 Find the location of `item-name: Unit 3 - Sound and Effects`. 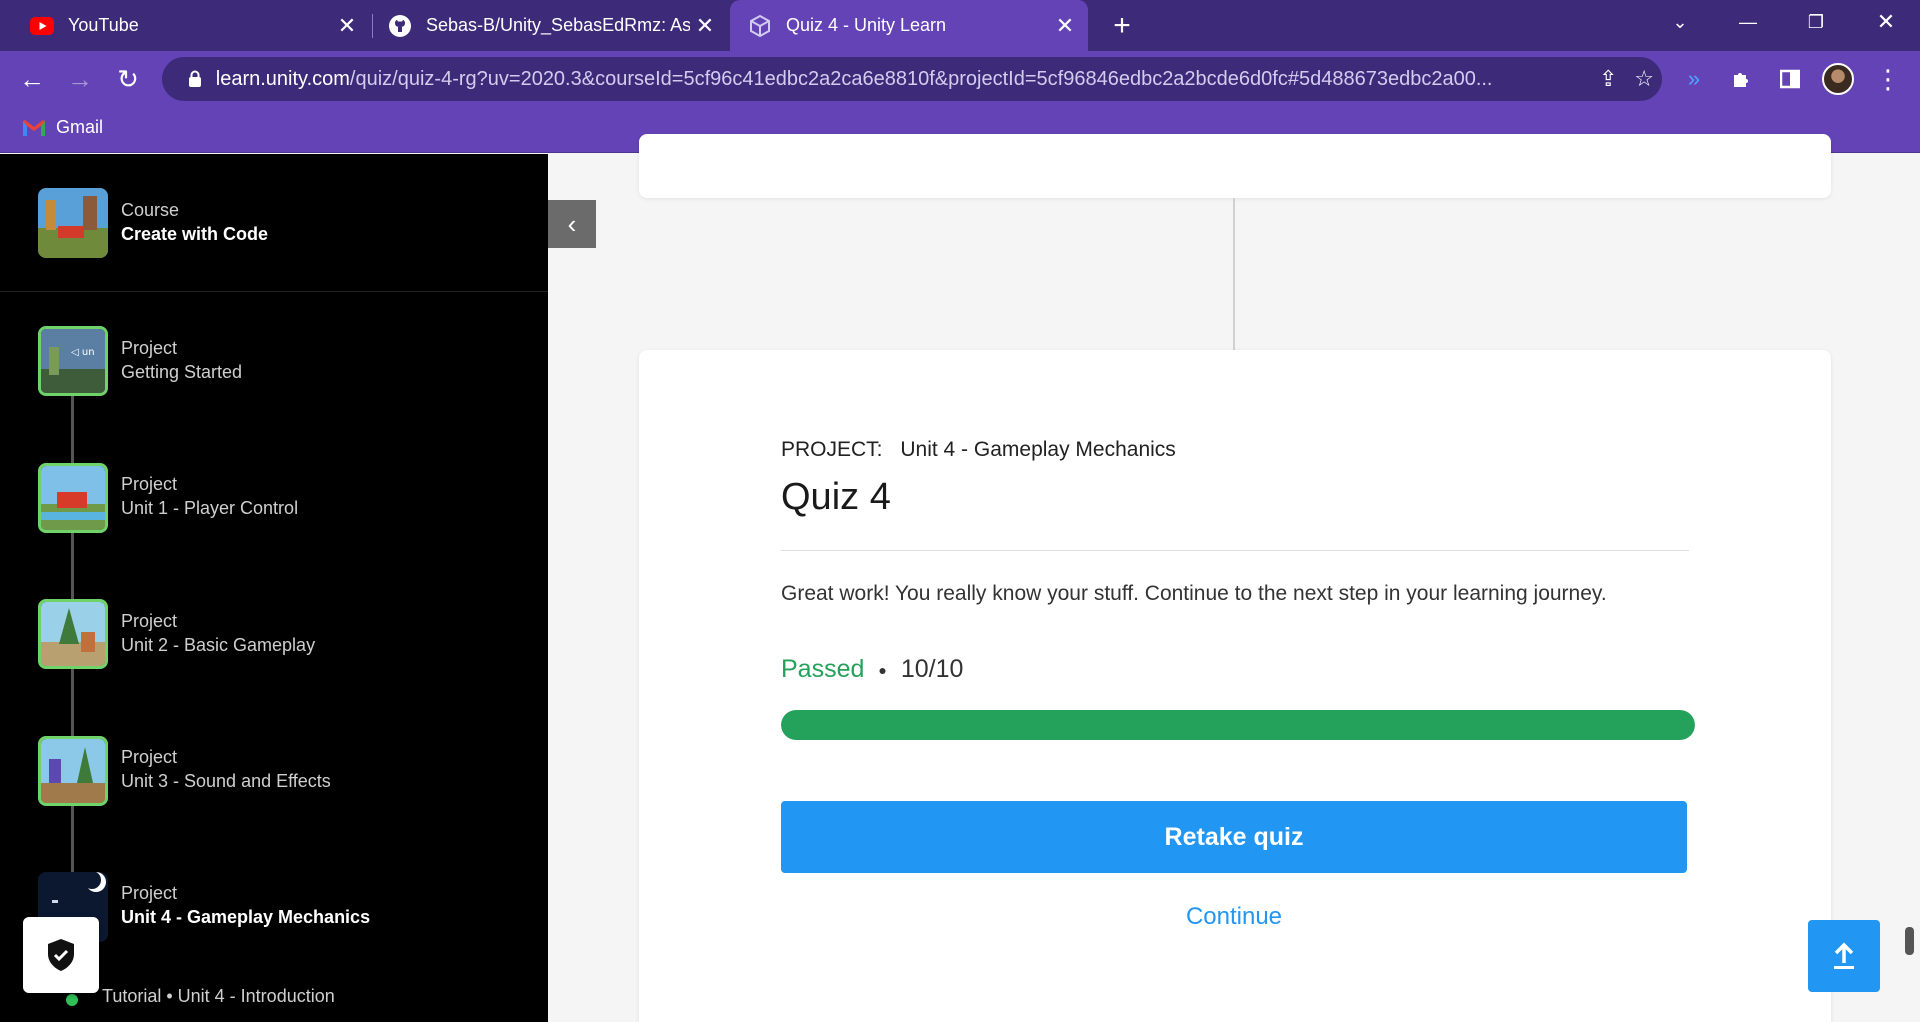

item-name: Unit 3 - Sound and Effects is located at coordinates (226, 781).